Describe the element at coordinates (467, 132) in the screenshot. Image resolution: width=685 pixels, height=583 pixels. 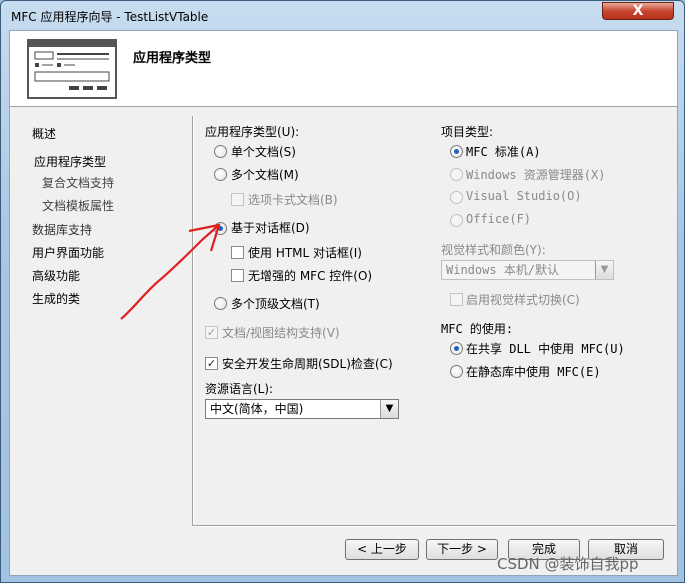
I see `project-type-label: 项目类型:` at that location.